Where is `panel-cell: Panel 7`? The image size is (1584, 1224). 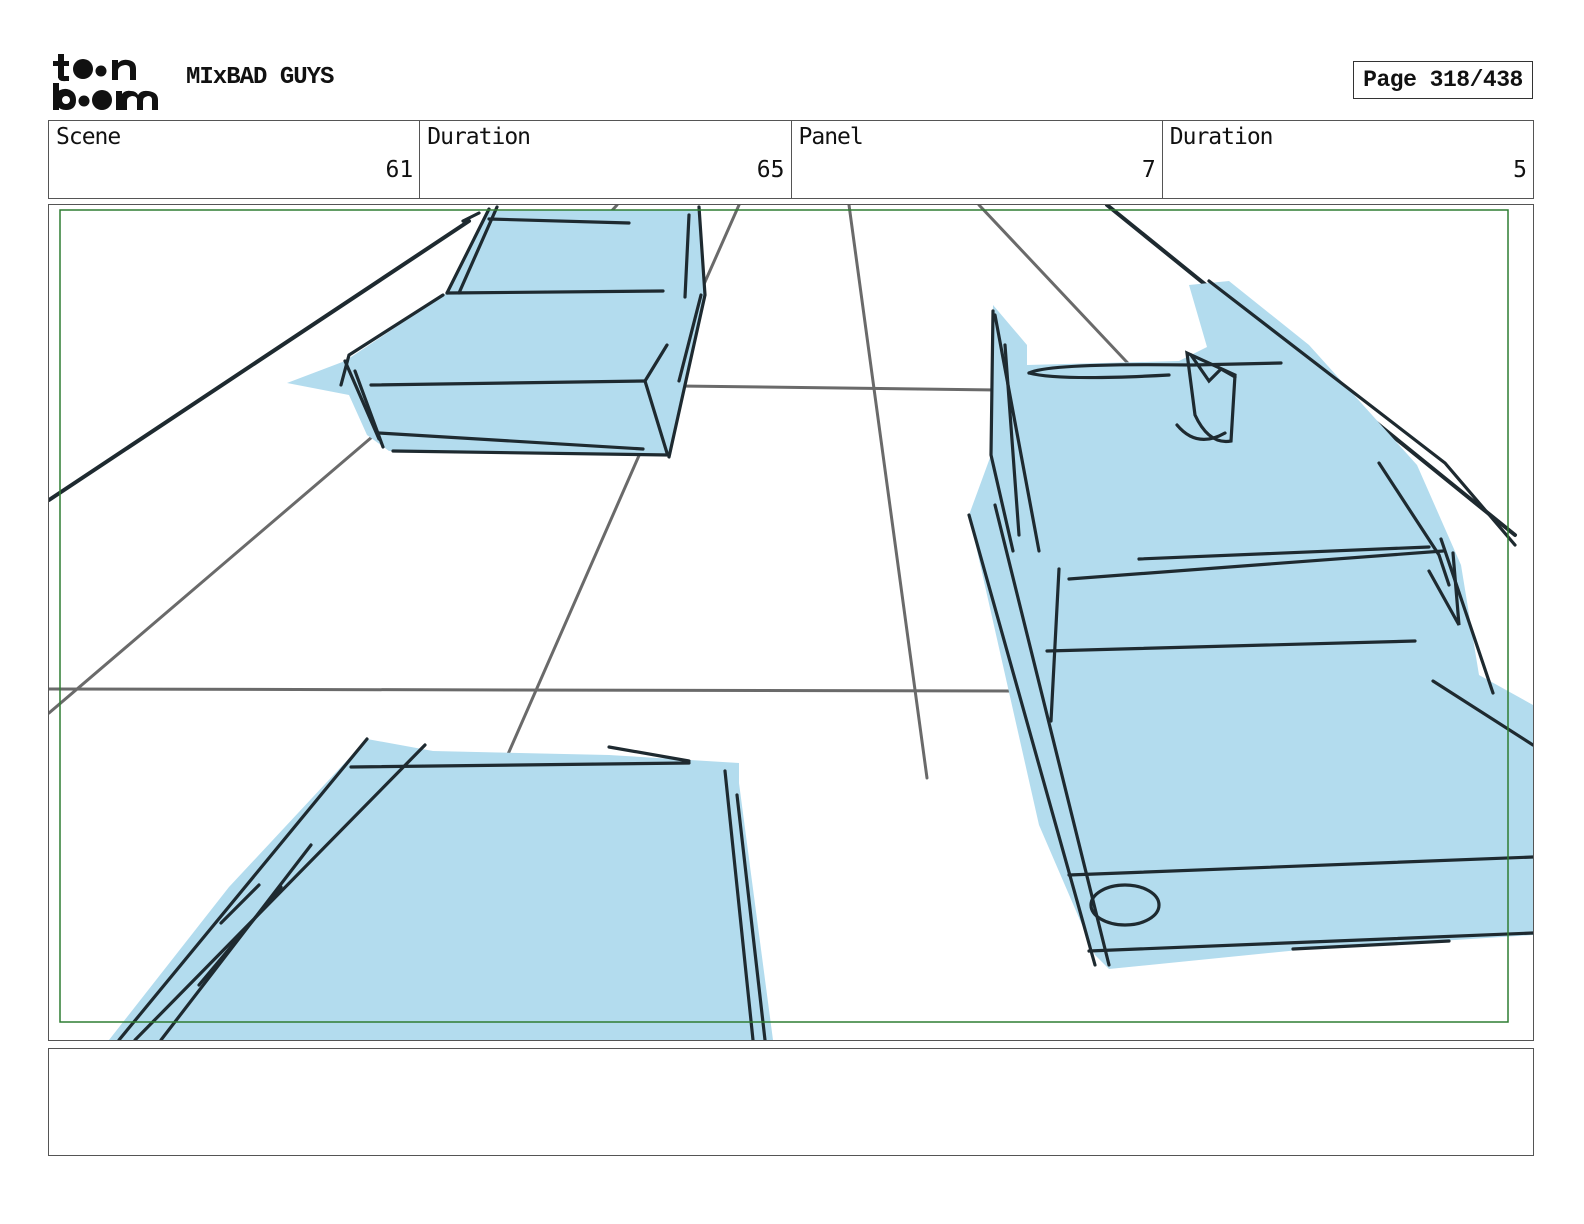 panel-cell: Panel 7 is located at coordinates (977, 159).